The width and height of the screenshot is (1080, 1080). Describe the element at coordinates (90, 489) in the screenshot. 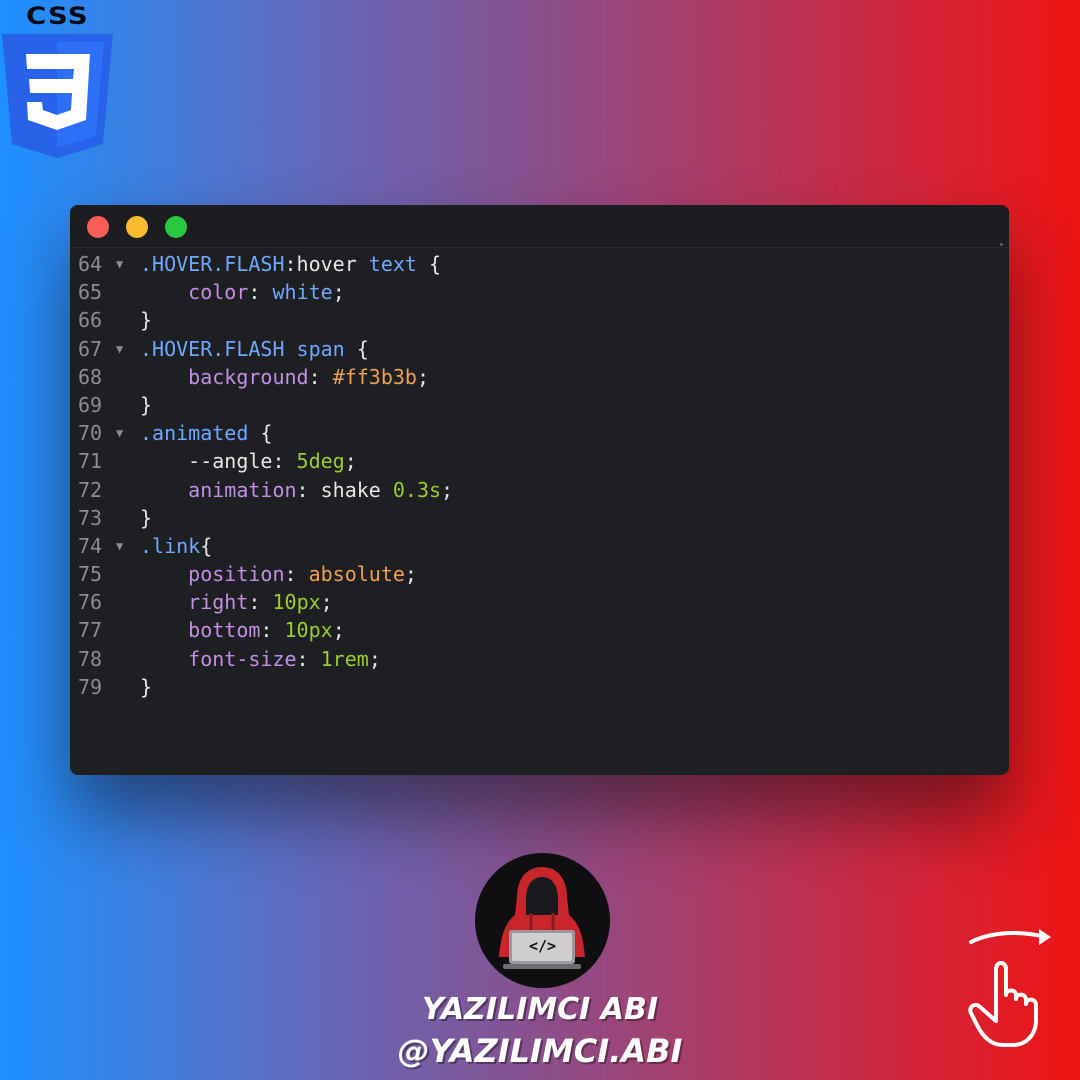

I see `line-number: 72` at that location.